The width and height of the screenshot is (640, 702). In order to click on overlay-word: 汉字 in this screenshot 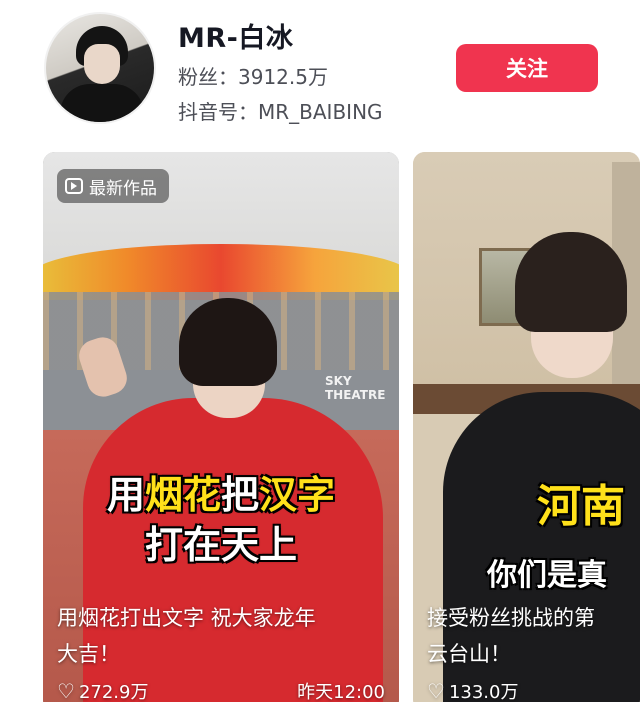, I will do `click(297, 495)`.